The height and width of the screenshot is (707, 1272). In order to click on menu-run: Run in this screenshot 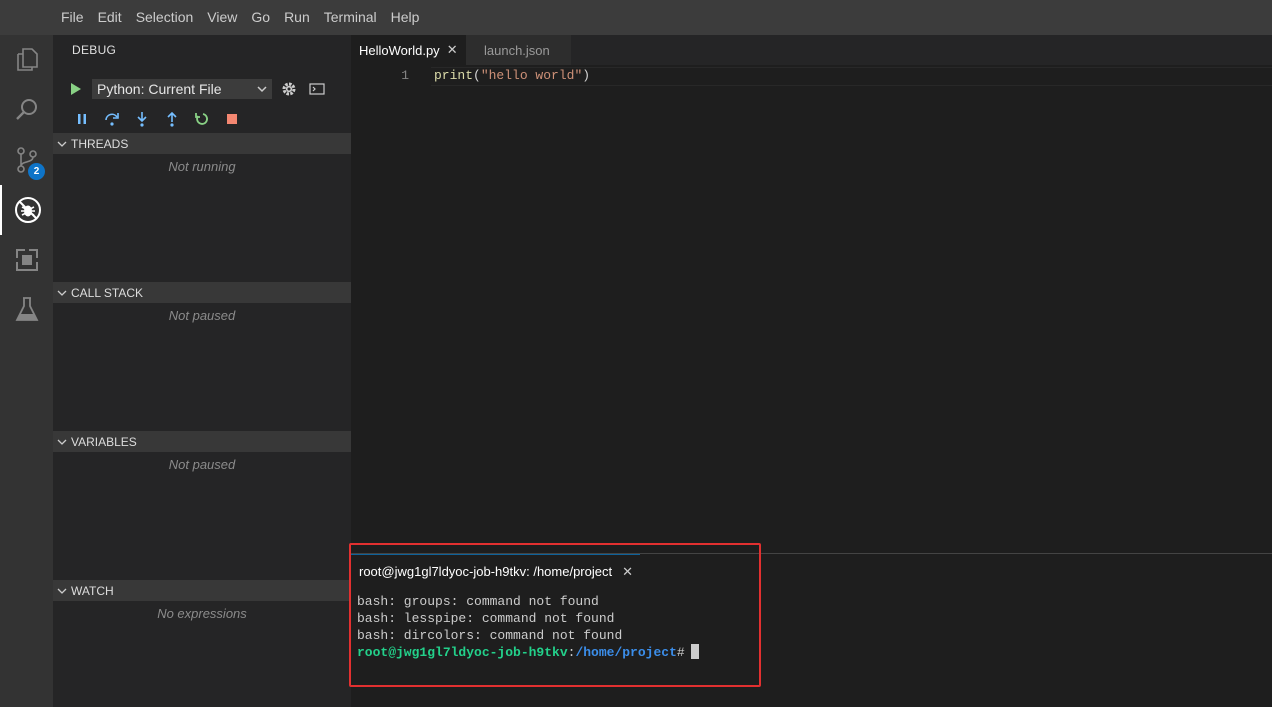, I will do `click(297, 17)`.